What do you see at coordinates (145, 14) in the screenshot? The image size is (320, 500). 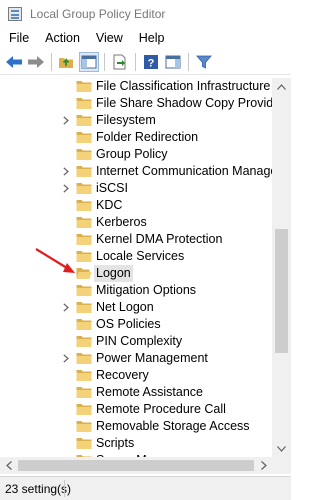 I see `title-bar: Local Group Policy Editor` at bounding box center [145, 14].